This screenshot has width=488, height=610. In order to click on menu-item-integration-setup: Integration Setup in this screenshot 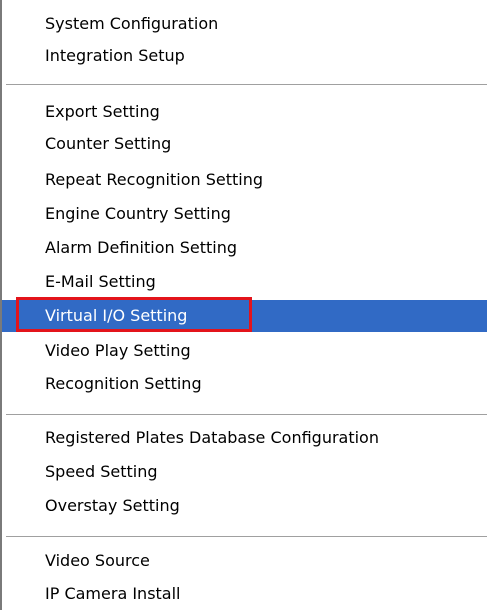, I will do `click(244, 56)`.